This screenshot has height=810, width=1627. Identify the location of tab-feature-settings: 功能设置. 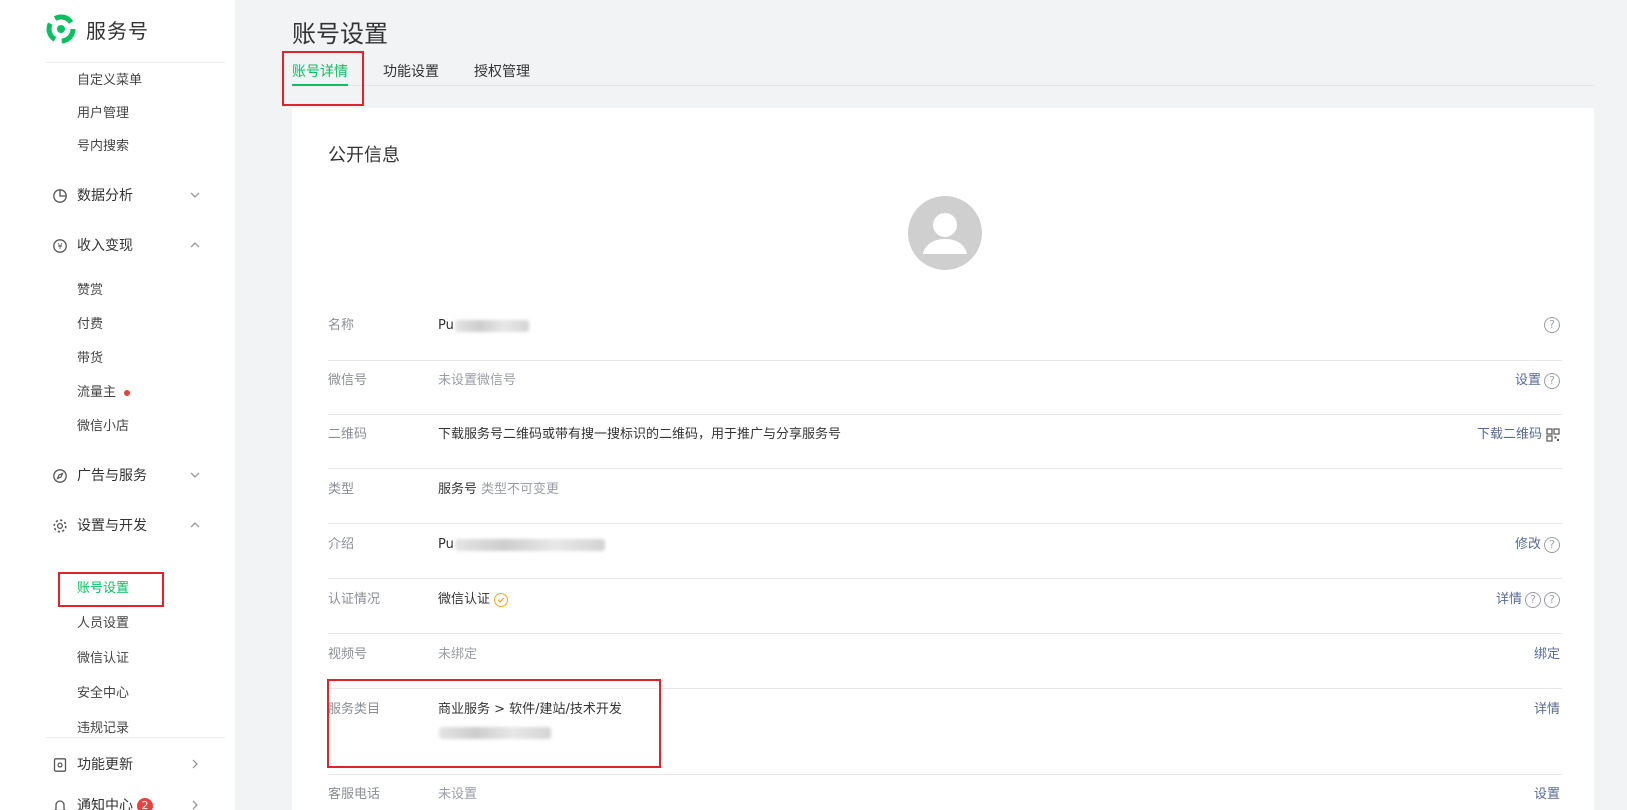
(411, 72).